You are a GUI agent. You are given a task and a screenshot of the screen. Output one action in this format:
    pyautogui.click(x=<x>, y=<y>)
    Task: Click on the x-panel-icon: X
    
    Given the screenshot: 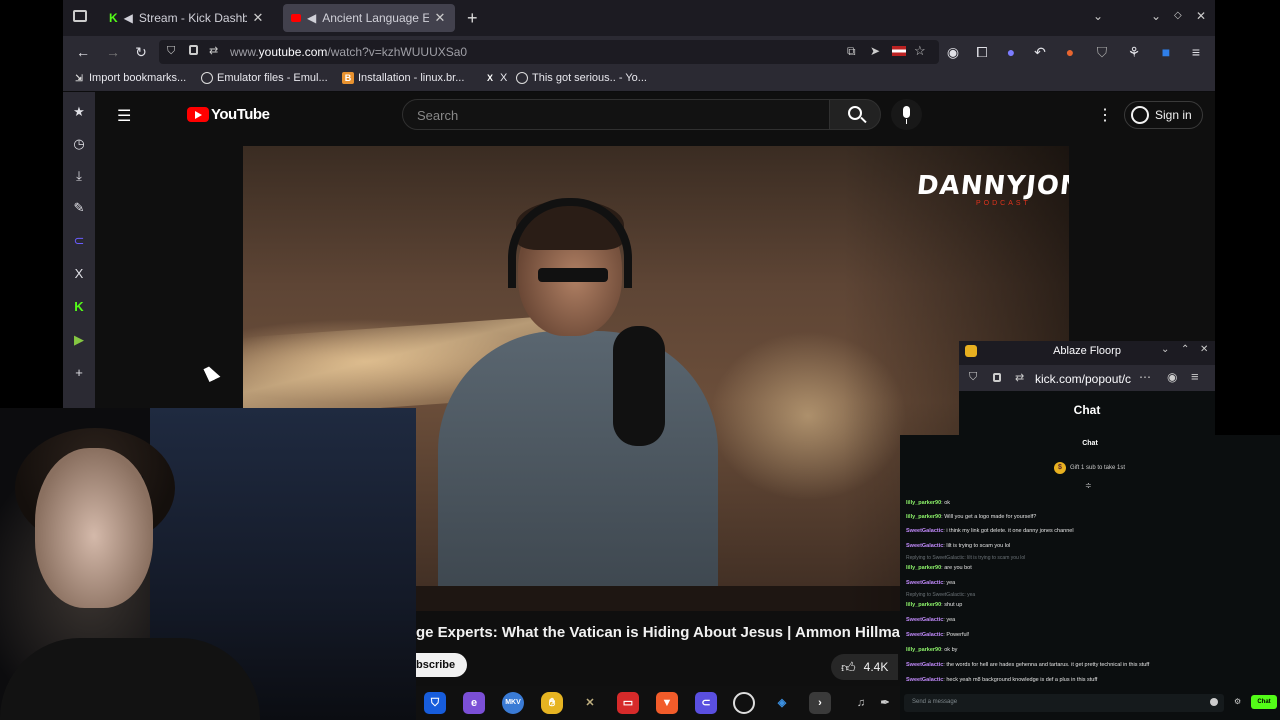 What is the action you would take?
    pyautogui.click(x=79, y=274)
    